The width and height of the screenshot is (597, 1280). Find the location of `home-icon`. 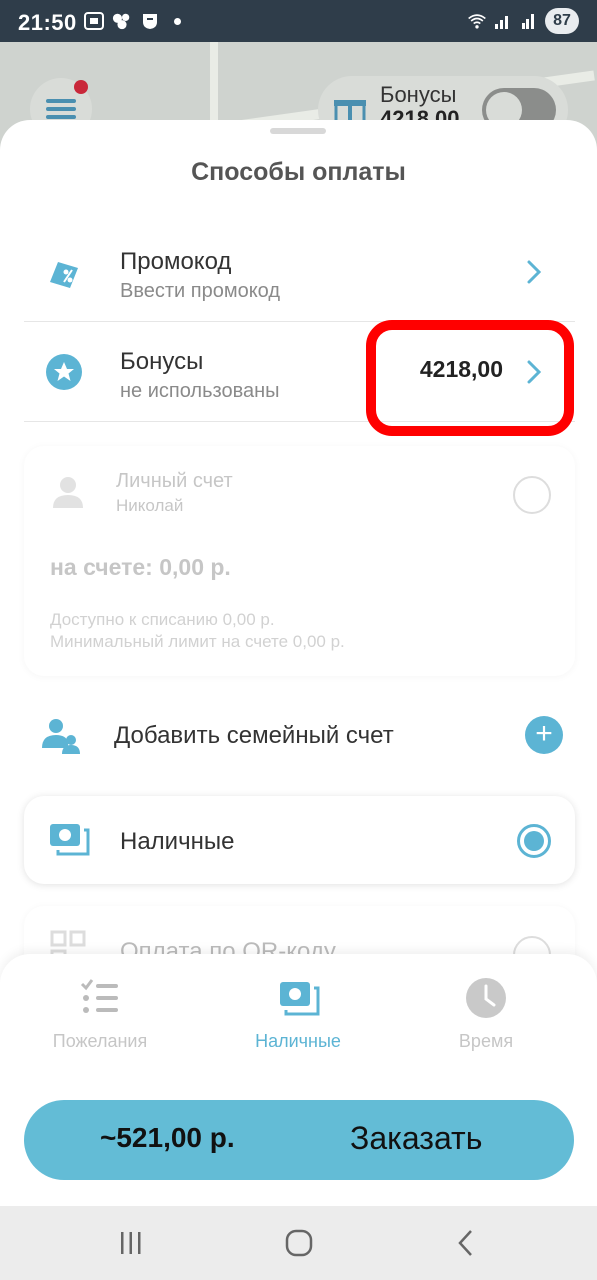

home-icon is located at coordinates (299, 1243).